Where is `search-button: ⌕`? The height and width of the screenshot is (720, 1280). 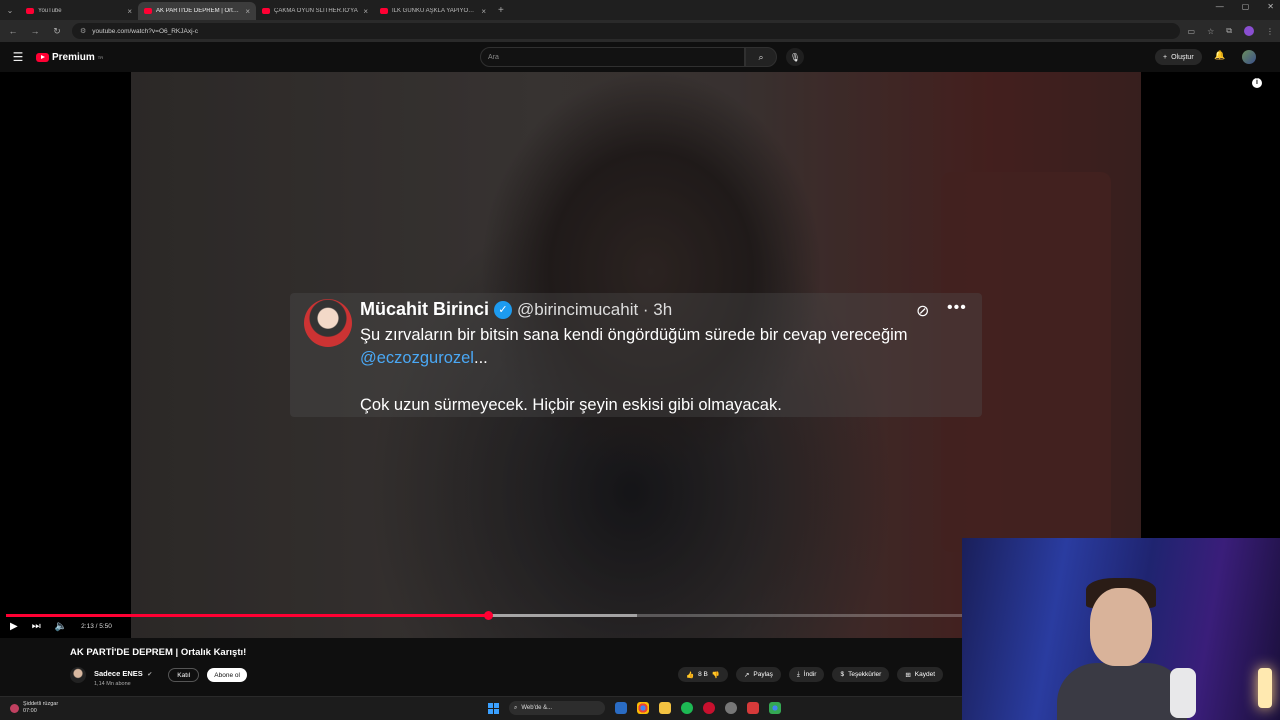
search-button: ⌕ is located at coordinates (761, 57).